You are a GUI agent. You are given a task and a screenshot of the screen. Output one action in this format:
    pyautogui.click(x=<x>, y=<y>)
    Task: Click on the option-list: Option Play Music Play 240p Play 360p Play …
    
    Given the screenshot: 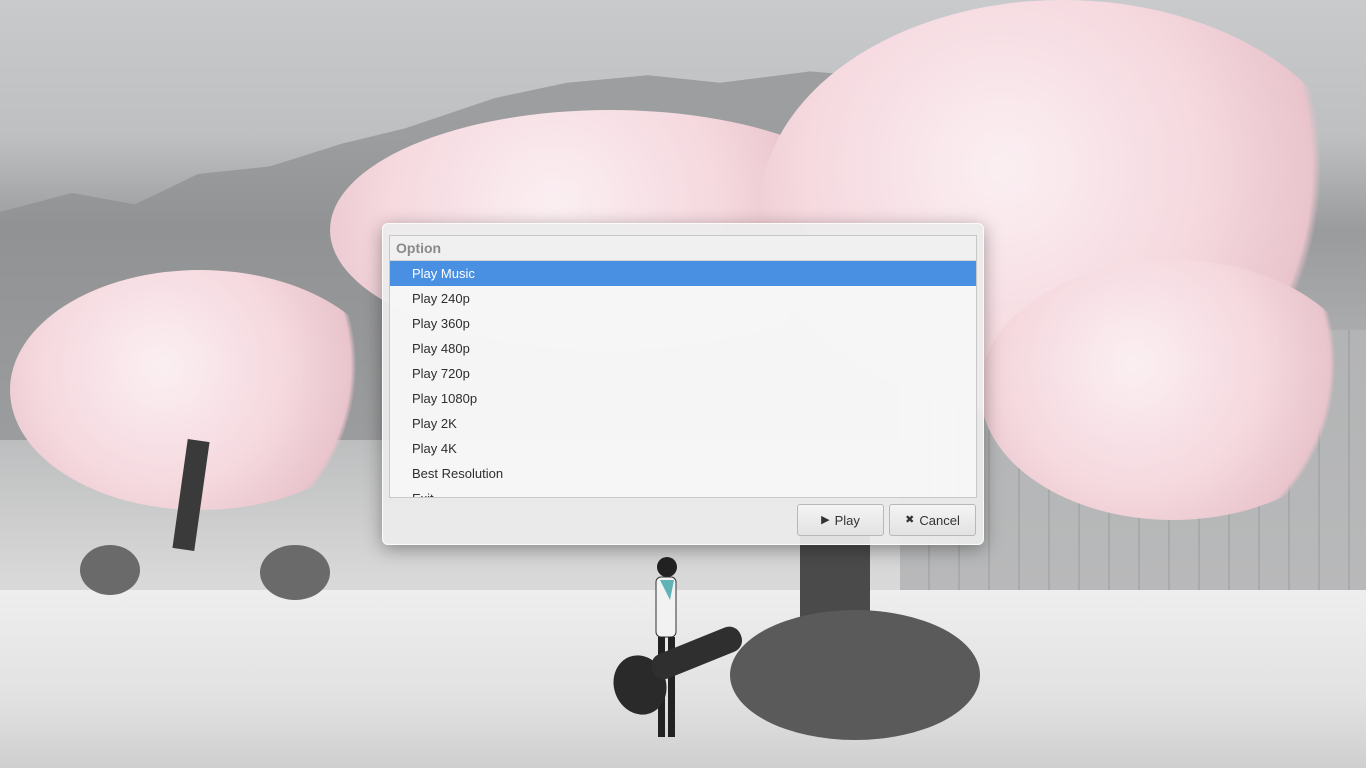 What is the action you would take?
    pyautogui.click(x=683, y=366)
    